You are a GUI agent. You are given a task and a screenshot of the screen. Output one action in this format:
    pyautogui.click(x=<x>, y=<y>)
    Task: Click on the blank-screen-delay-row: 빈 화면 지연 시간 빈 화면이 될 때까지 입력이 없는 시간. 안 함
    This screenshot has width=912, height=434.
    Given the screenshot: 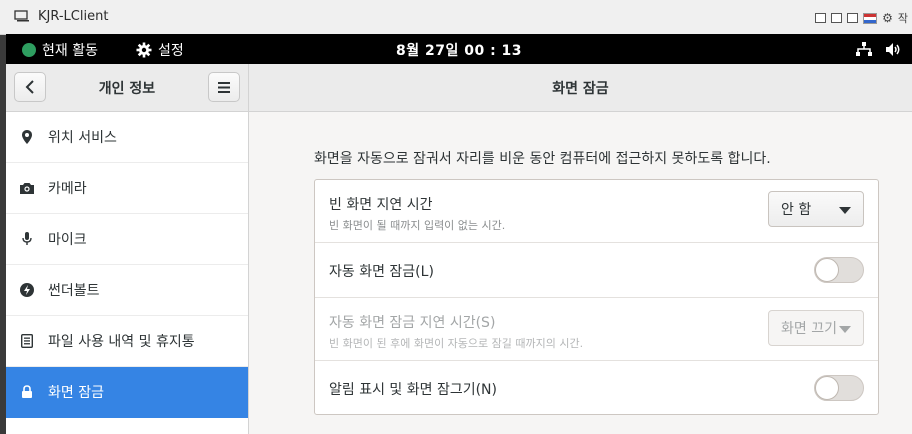 What is the action you would take?
    pyautogui.click(x=596, y=211)
    